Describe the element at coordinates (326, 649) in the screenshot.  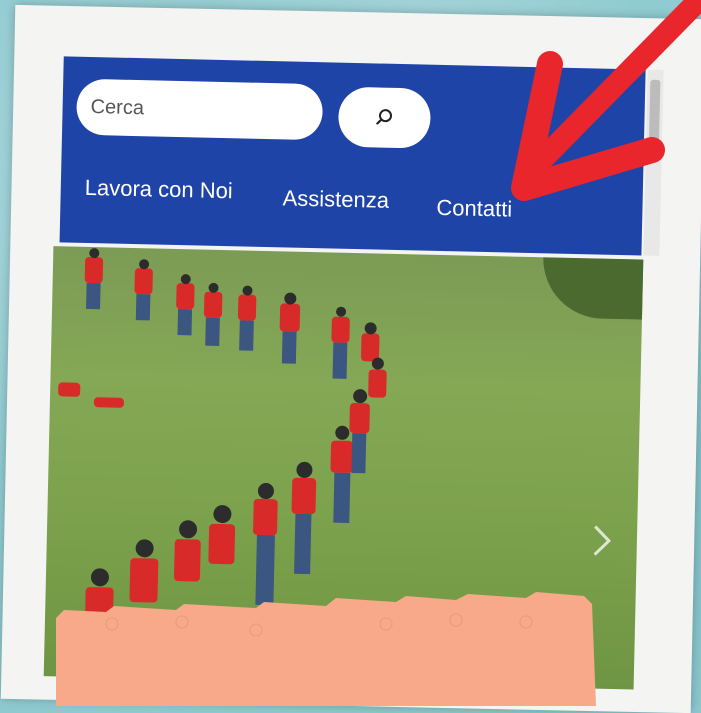
I see `torn-paper-strip` at that location.